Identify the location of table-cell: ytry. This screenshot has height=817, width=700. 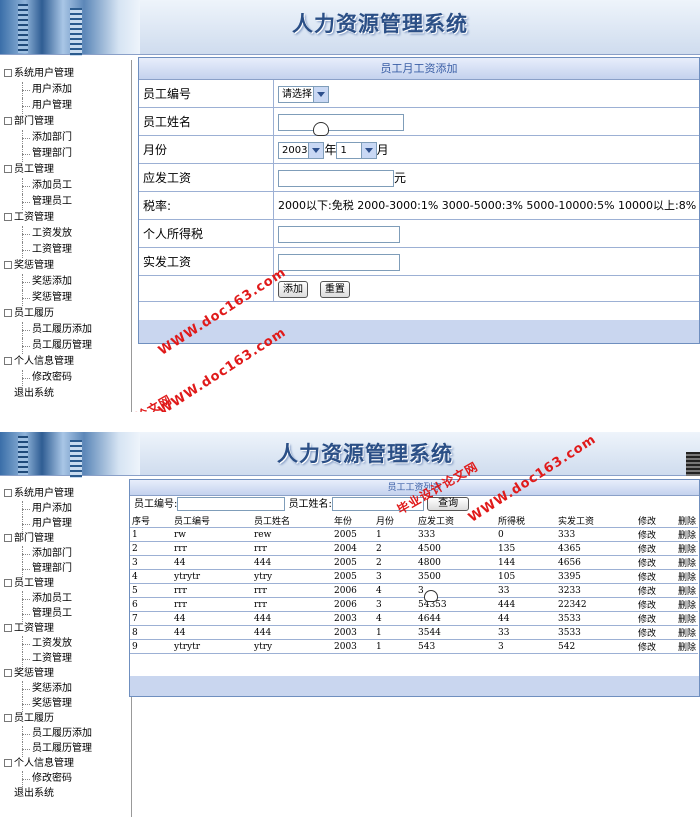
(292, 576).